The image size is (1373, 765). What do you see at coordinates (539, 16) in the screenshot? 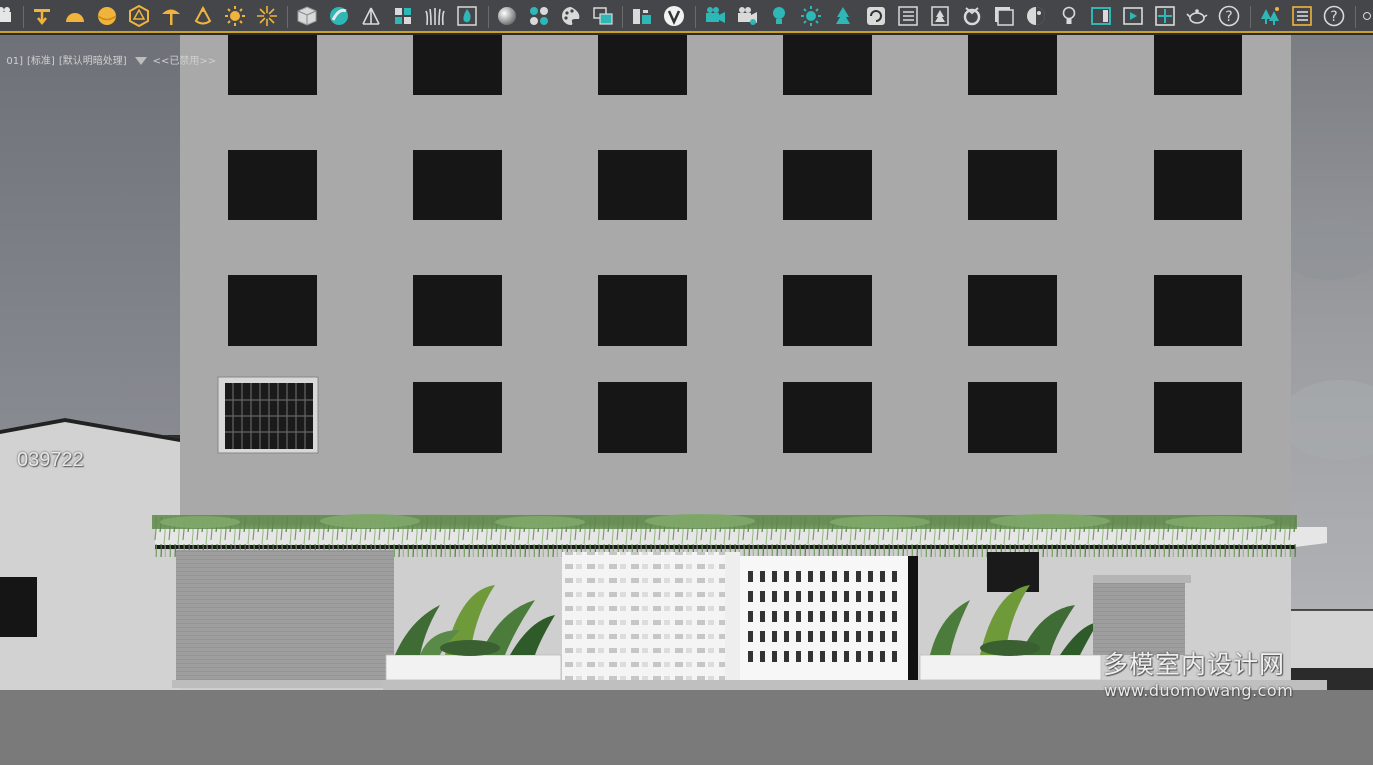
I see `material-grid-icon` at bounding box center [539, 16].